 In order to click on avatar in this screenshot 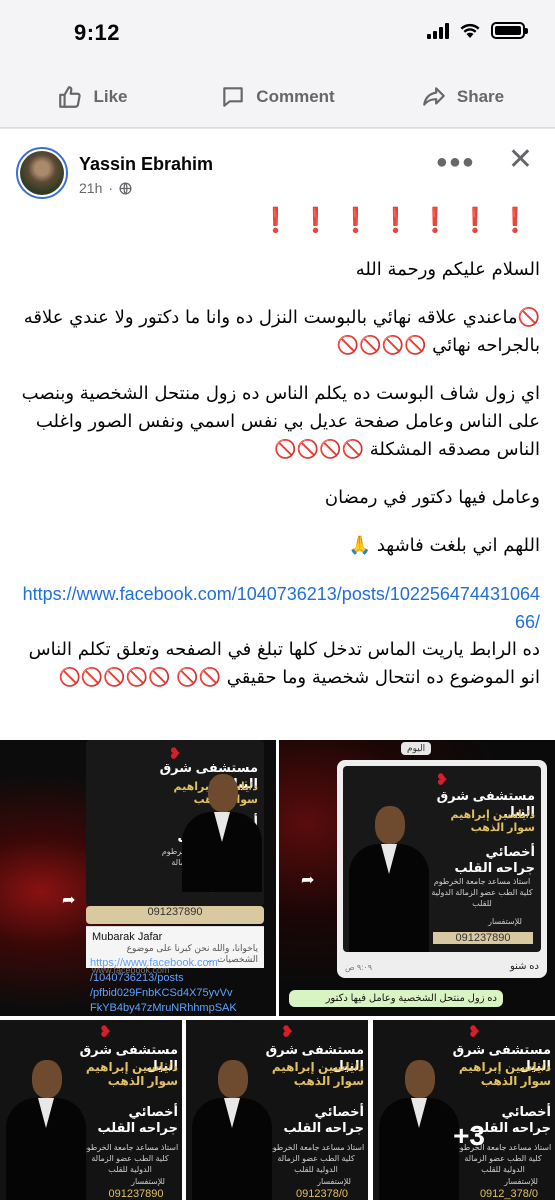, I will do `click(42, 173)`.